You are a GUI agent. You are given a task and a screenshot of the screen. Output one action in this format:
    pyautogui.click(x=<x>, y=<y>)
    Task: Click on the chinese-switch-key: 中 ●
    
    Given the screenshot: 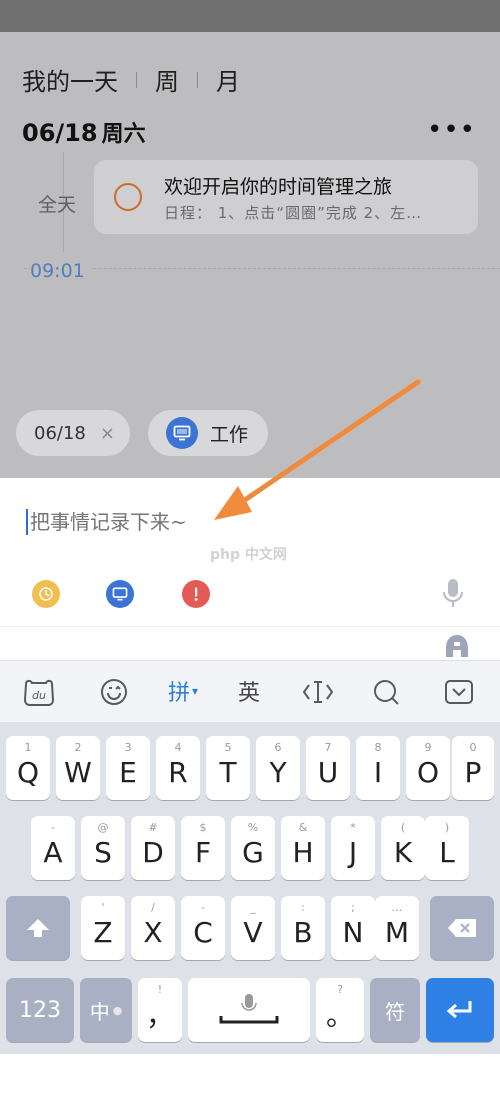 What is the action you would take?
    pyautogui.click(x=106, y=1010)
    